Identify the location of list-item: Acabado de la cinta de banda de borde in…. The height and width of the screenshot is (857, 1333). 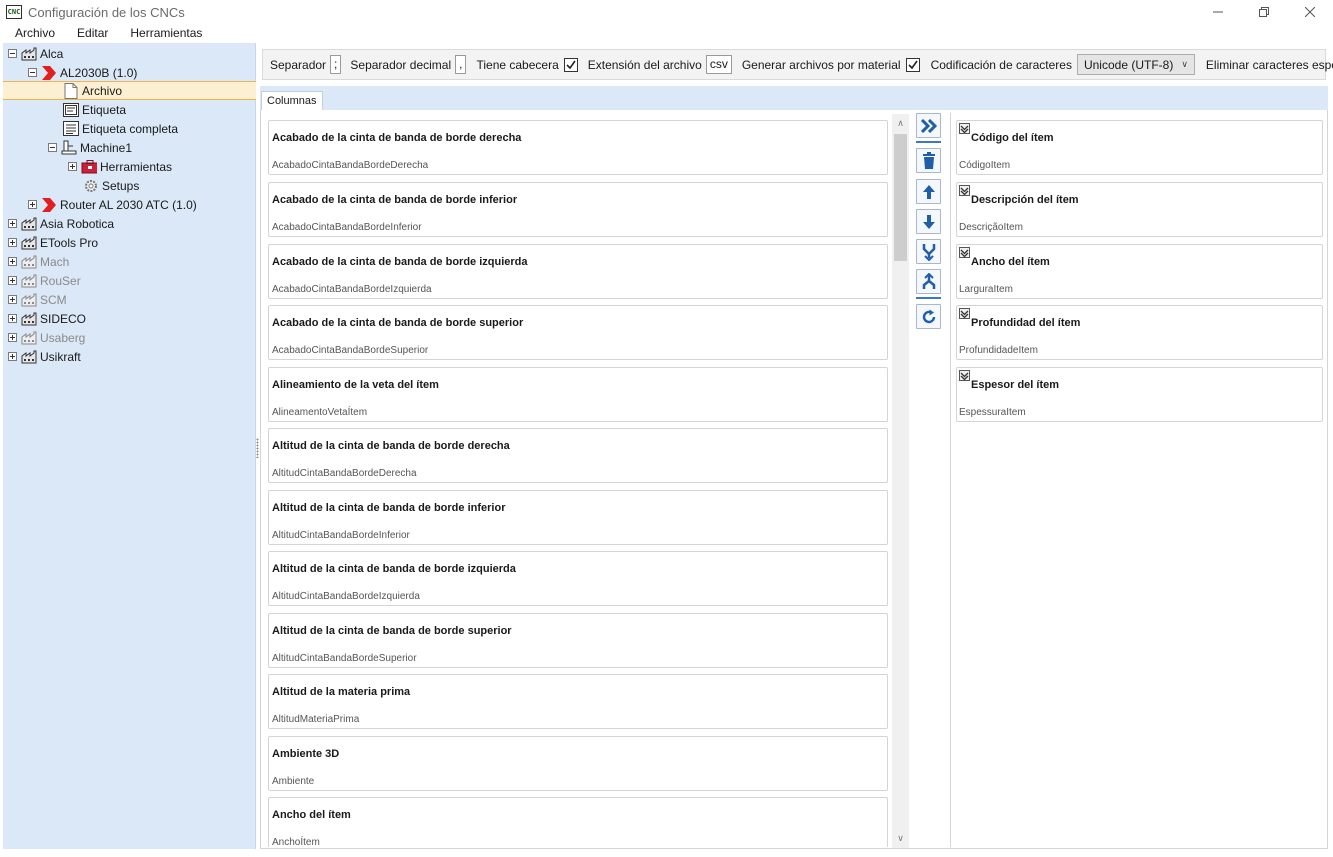
(578, 209).